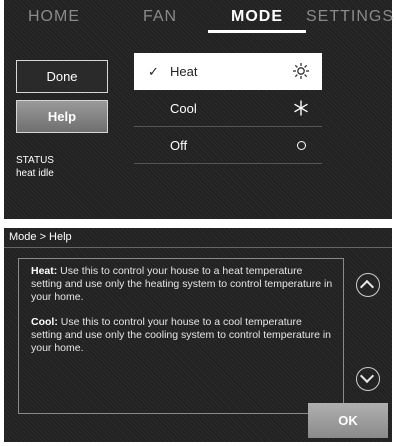  I want to click on active-tab-indicator, so click(257, 31).